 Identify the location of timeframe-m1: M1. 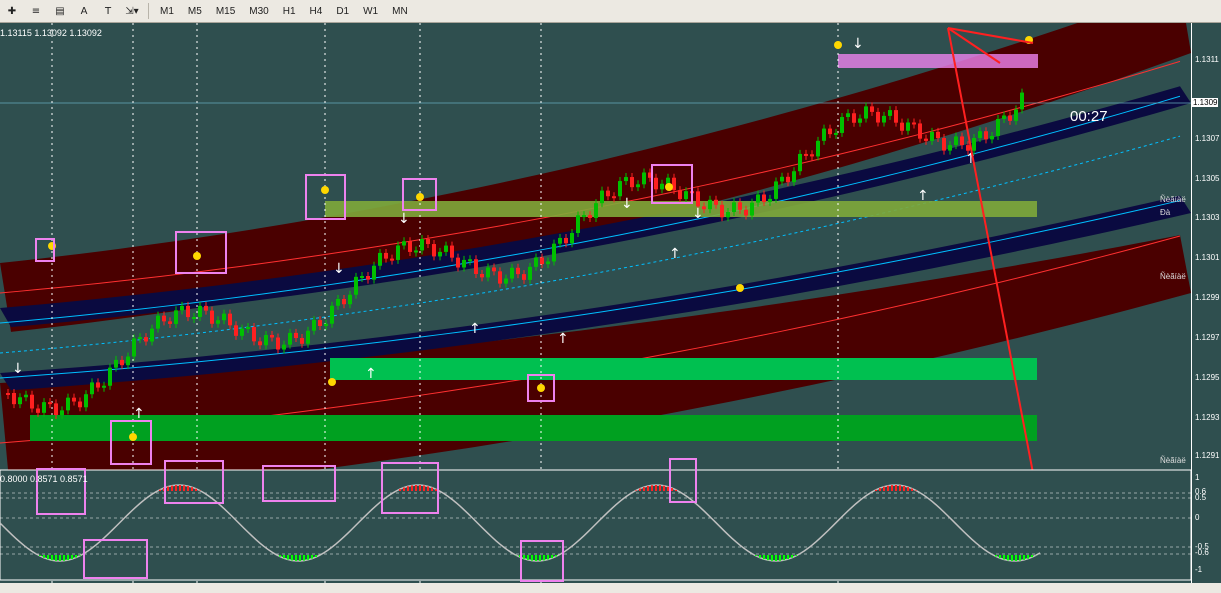
(167, 11).